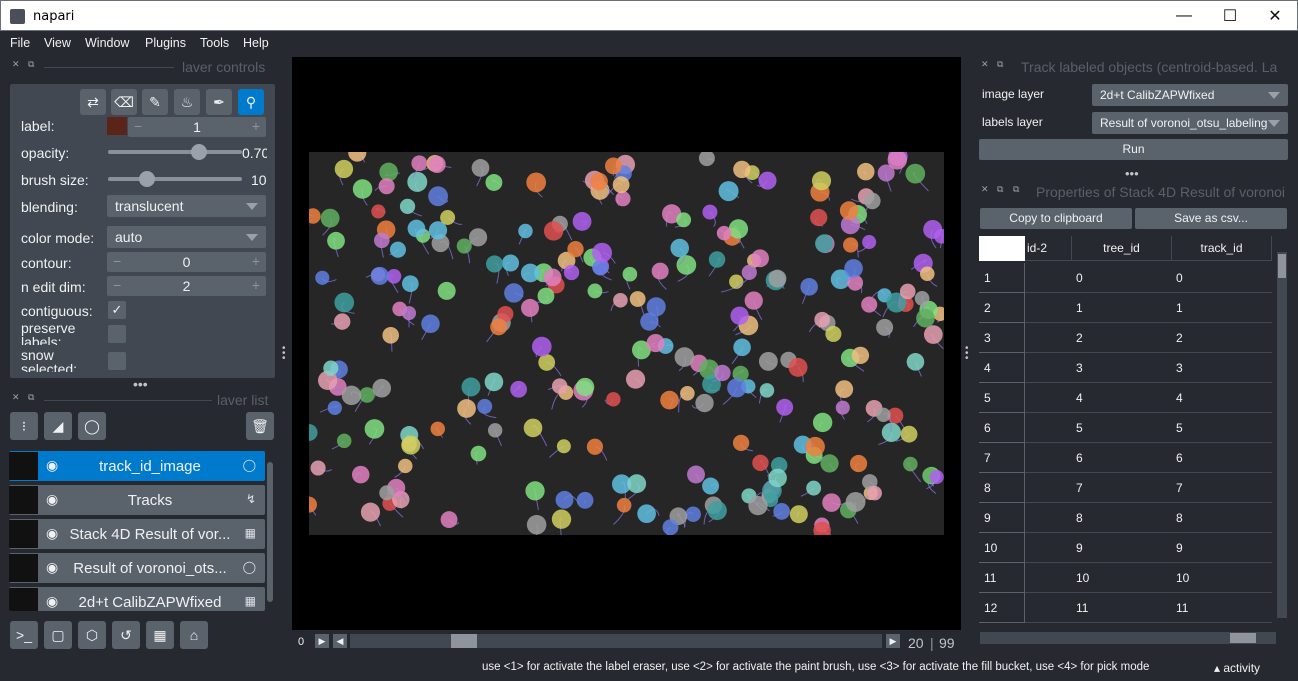 The height and width of the screenshot is (681, 1298). What do you see at coordinates (1222, 308) in the screenshot?
I see `table-cell-track-id: 1` at bounding box center [1222, 308].